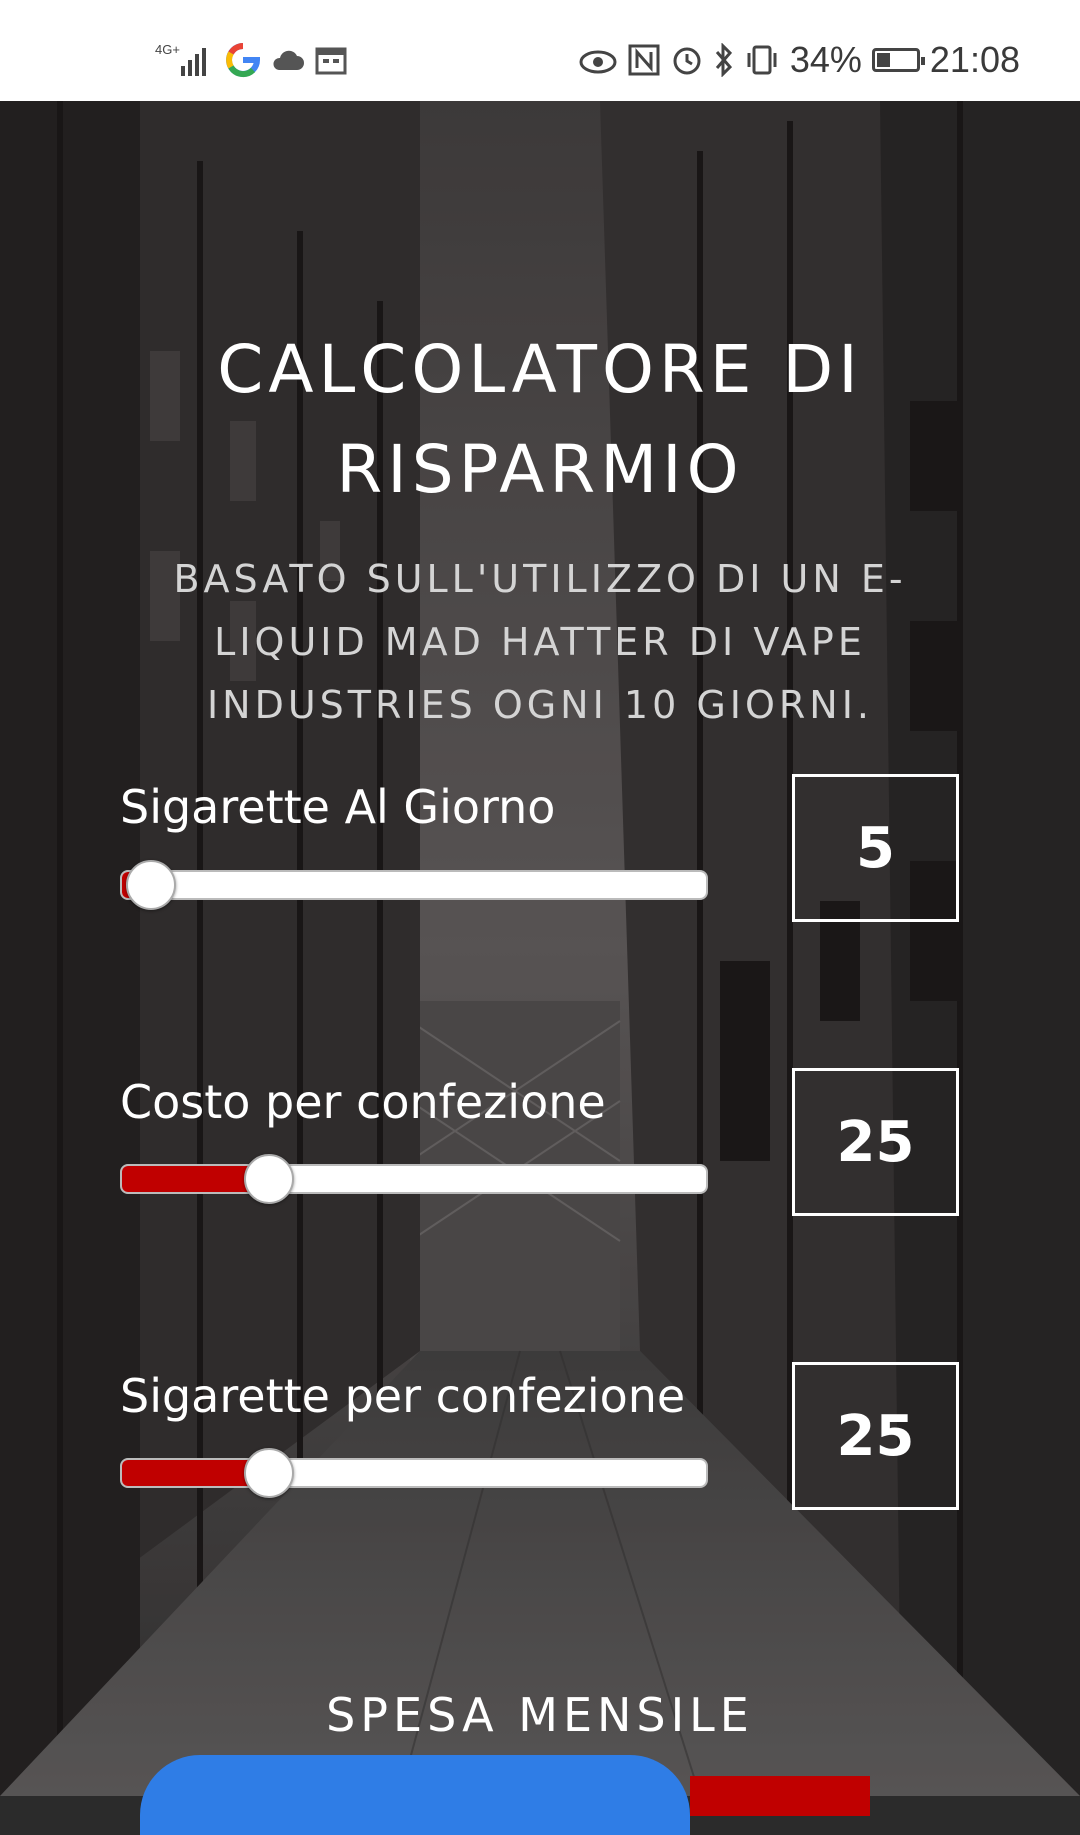 The height and width of the screenshot is (1835, 1080). I want to click on status-bar: 4G+ 34% 21:08, so click(540, 50).